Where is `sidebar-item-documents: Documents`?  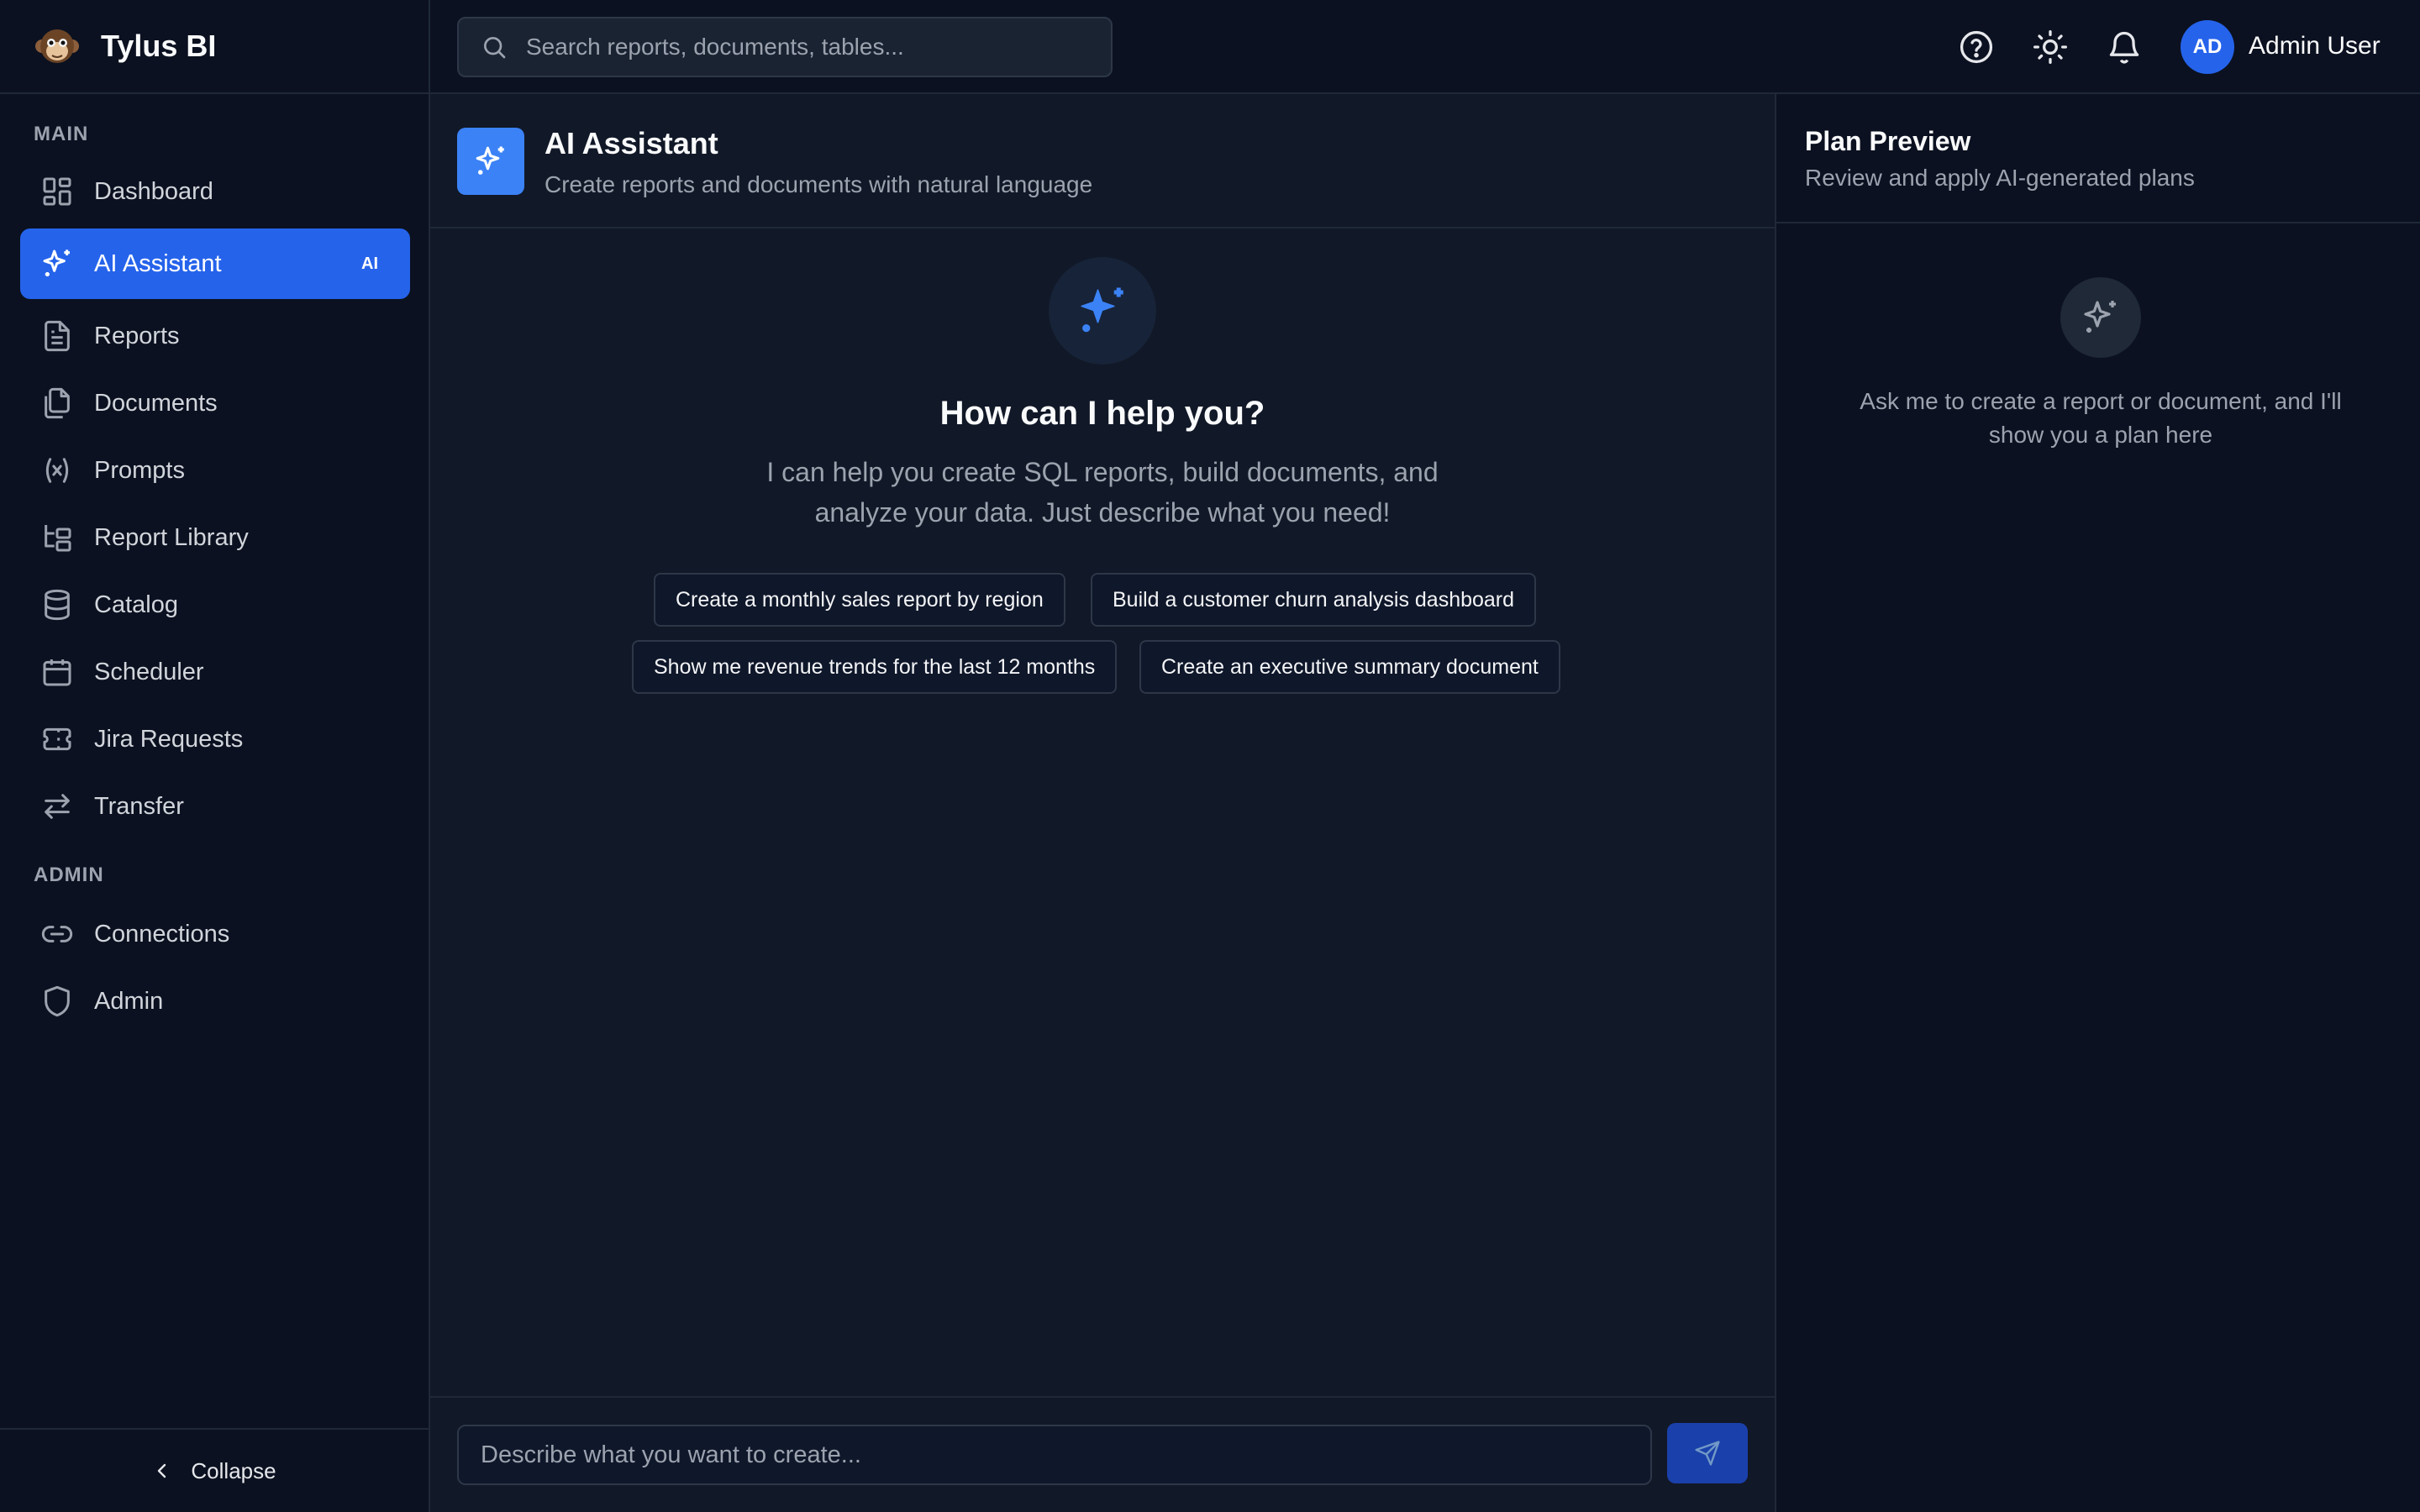
sidebar-item-documents: Documents is located at coordinates (215, 403).